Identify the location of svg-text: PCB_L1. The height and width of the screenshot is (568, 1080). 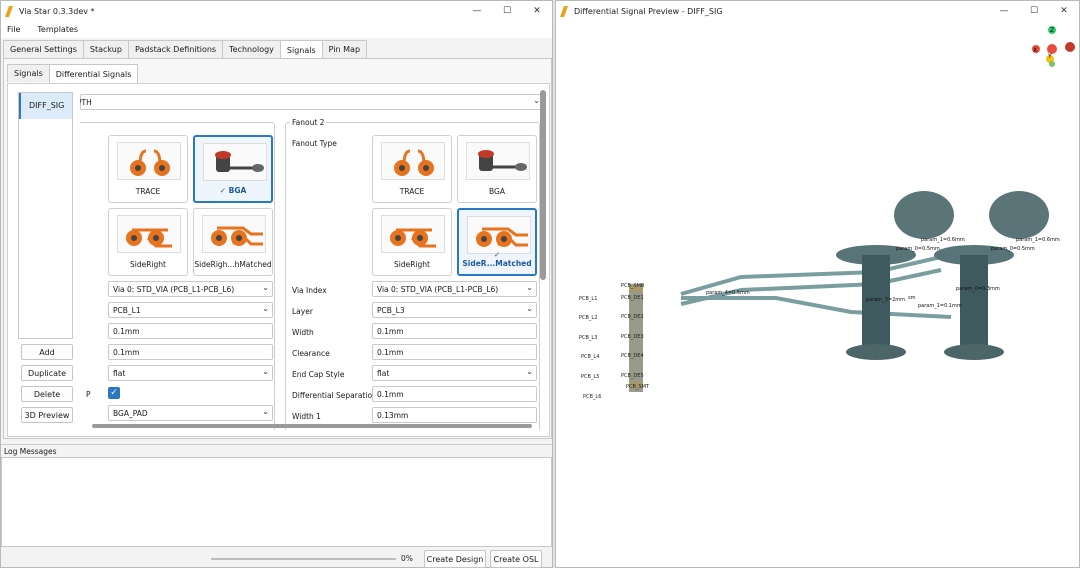
(588, 299).